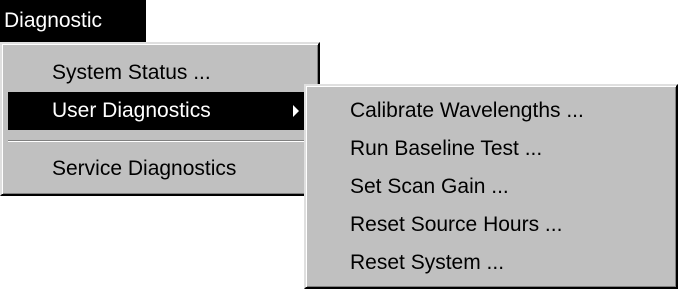 This screenshot has height=289, width=678. What do you see at coordinates (159, 141) in the screenshot?
I see `menu-separator` at bounding box center [159, 141].